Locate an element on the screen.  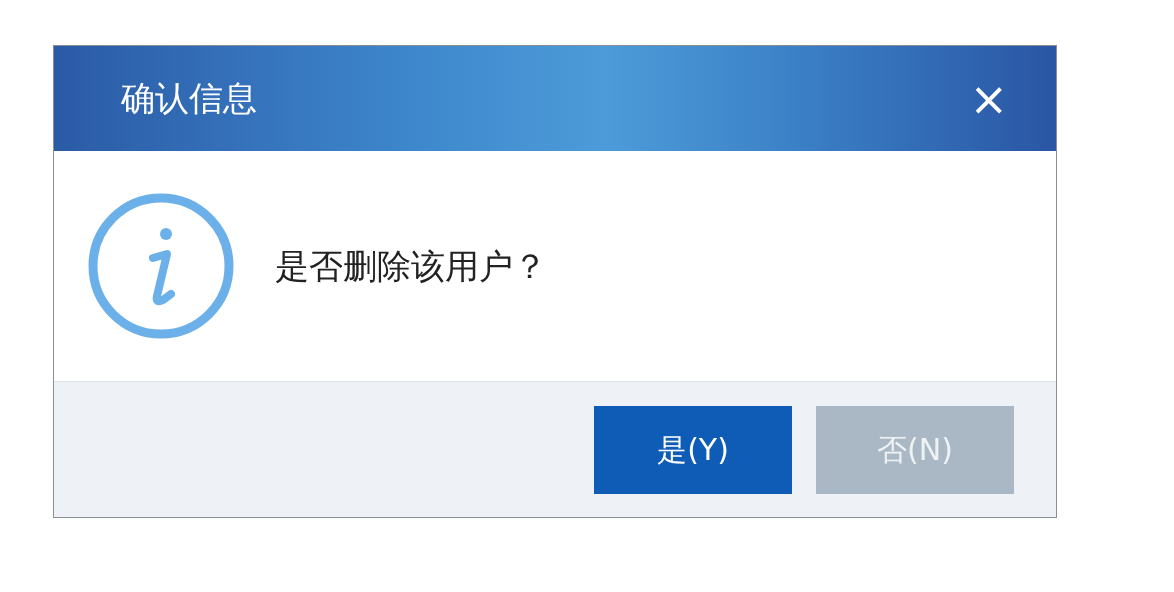
yes-button: 是(Y) is located at coordinates (693, 449).